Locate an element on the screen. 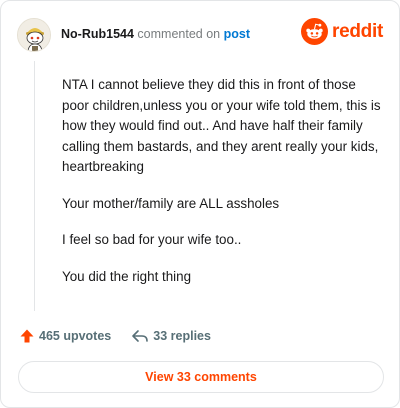 The height and width of the screenshot is (408, 400). comment-paragraph: Your mother/family are ALL assholes is located at coordinates (171, 203).